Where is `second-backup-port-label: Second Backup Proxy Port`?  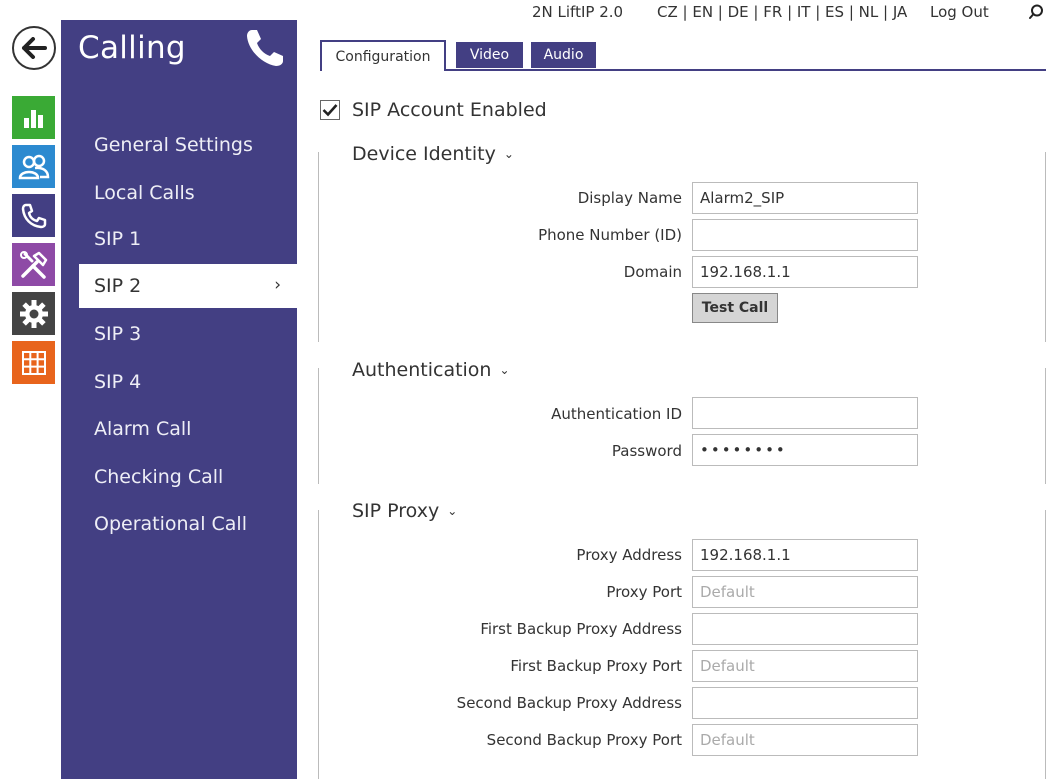
second-backup-port-label: Second Backup Proxy Port is located at coordinates (584, 740).